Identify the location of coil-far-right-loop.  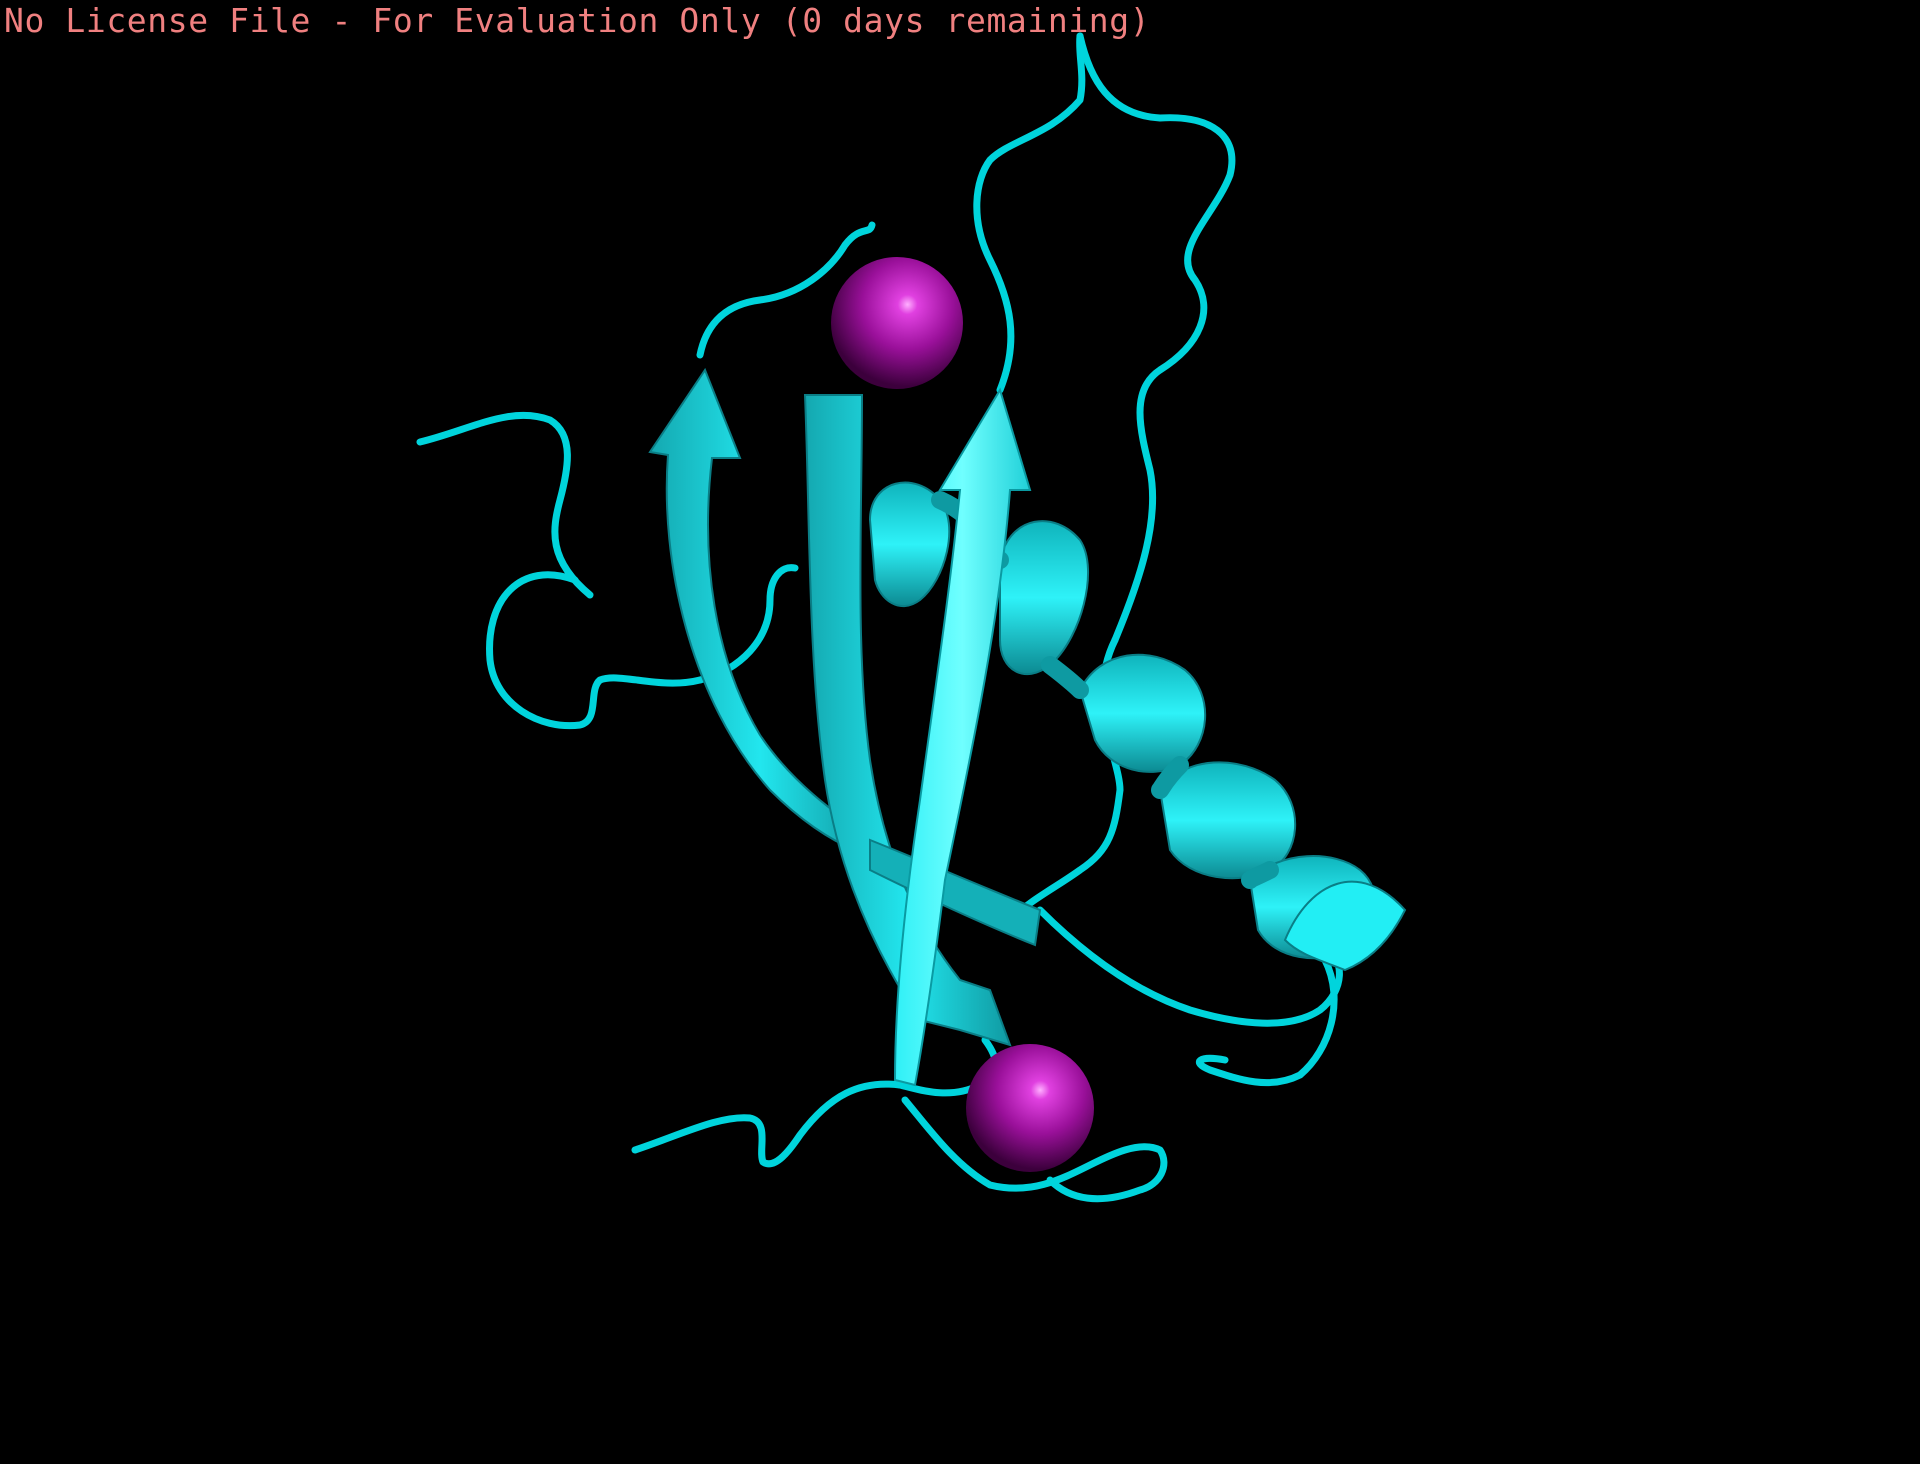
(1156, 338).